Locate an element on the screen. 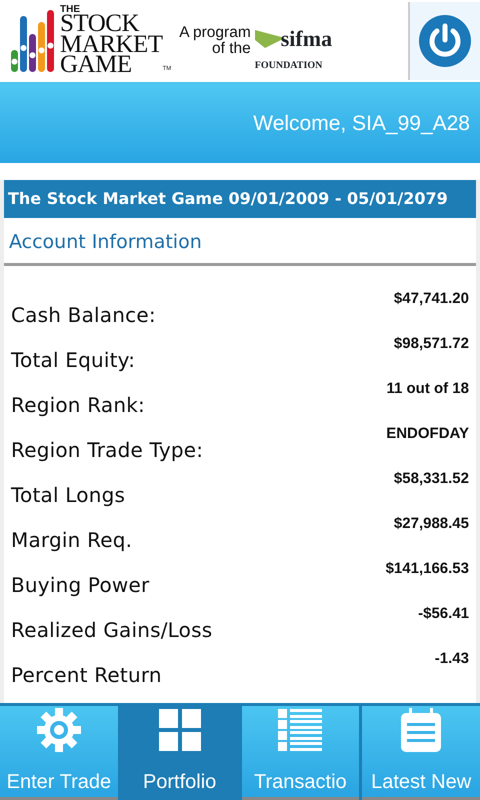  program-text: of the is located at coordinates (231, 49).